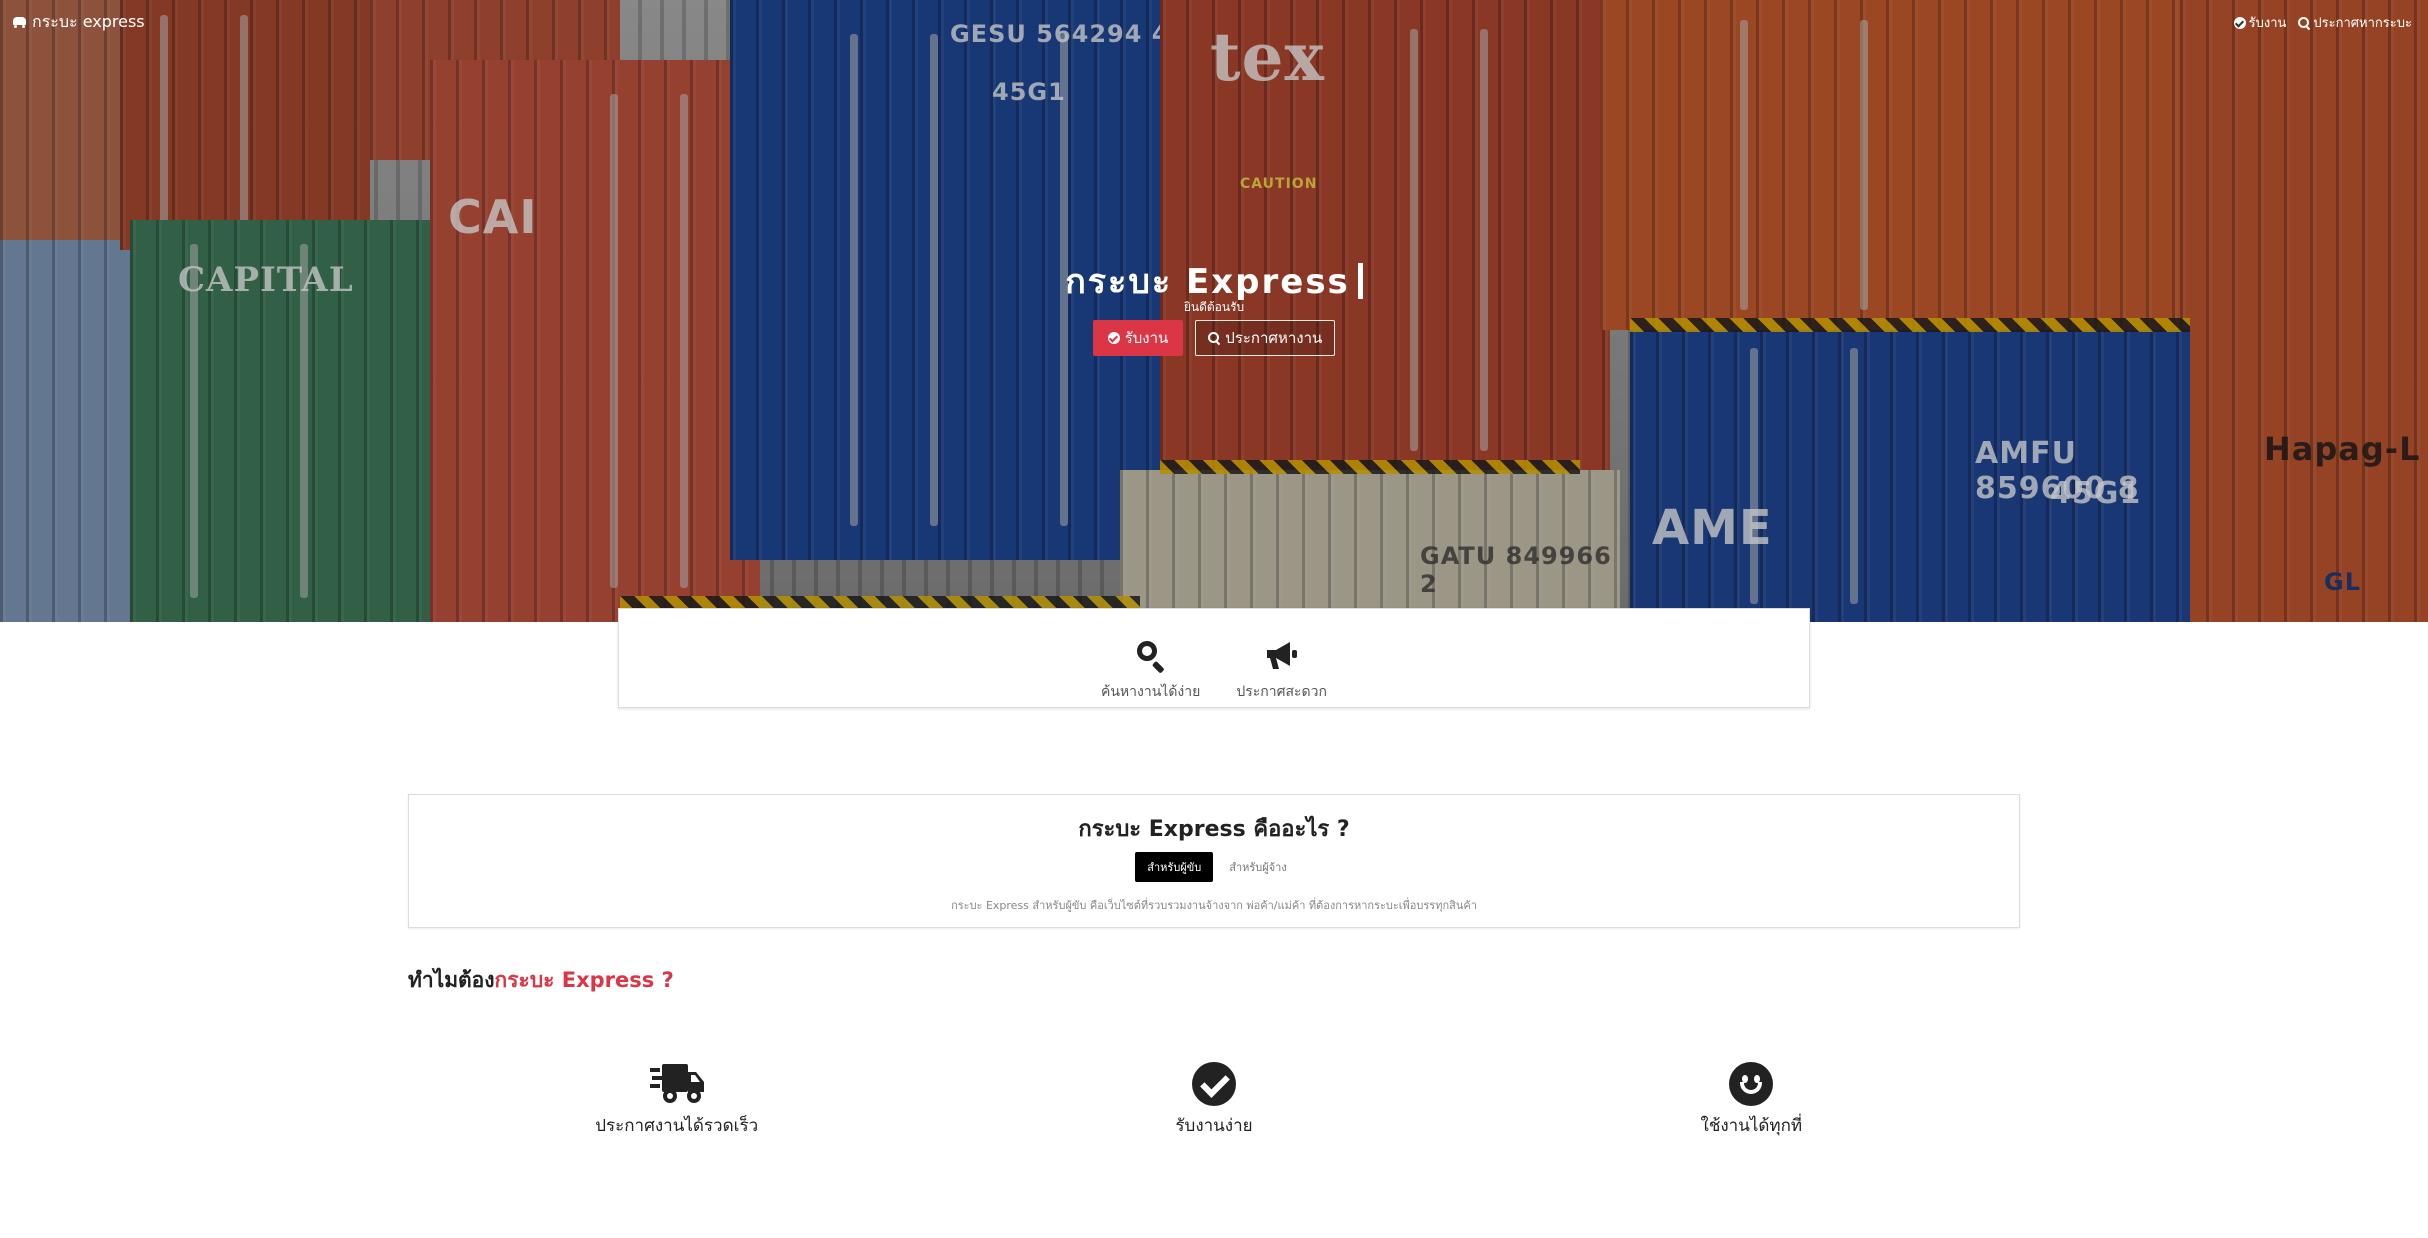 This screenshot has width=2428, height=1238. I want to click on typing-cursor, so click(1360, 281).